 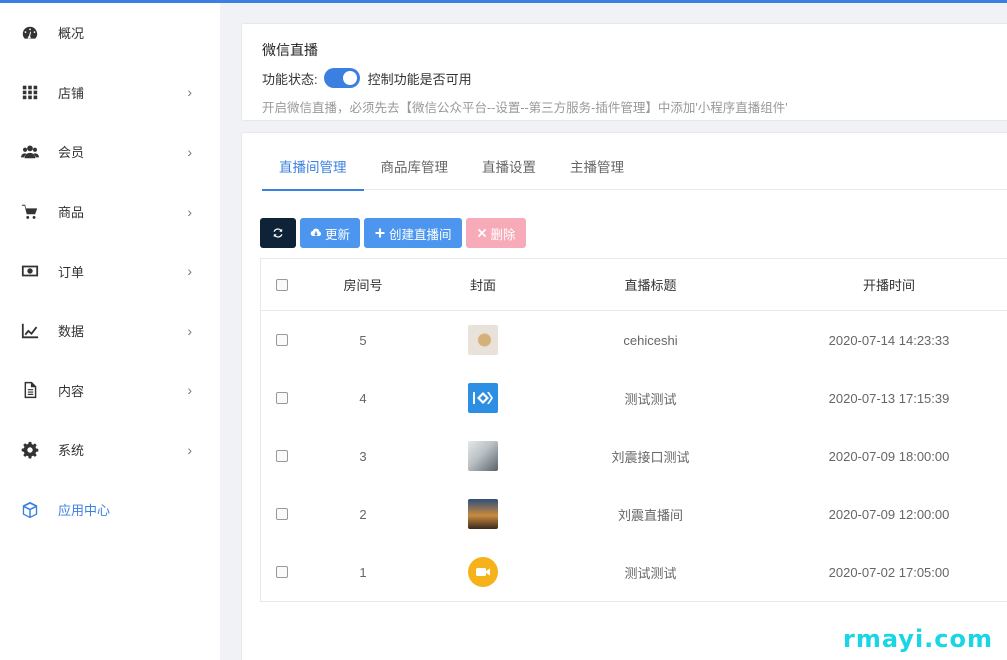 I want to click on column-room-number: 房间号, so click(x=363, y=285).